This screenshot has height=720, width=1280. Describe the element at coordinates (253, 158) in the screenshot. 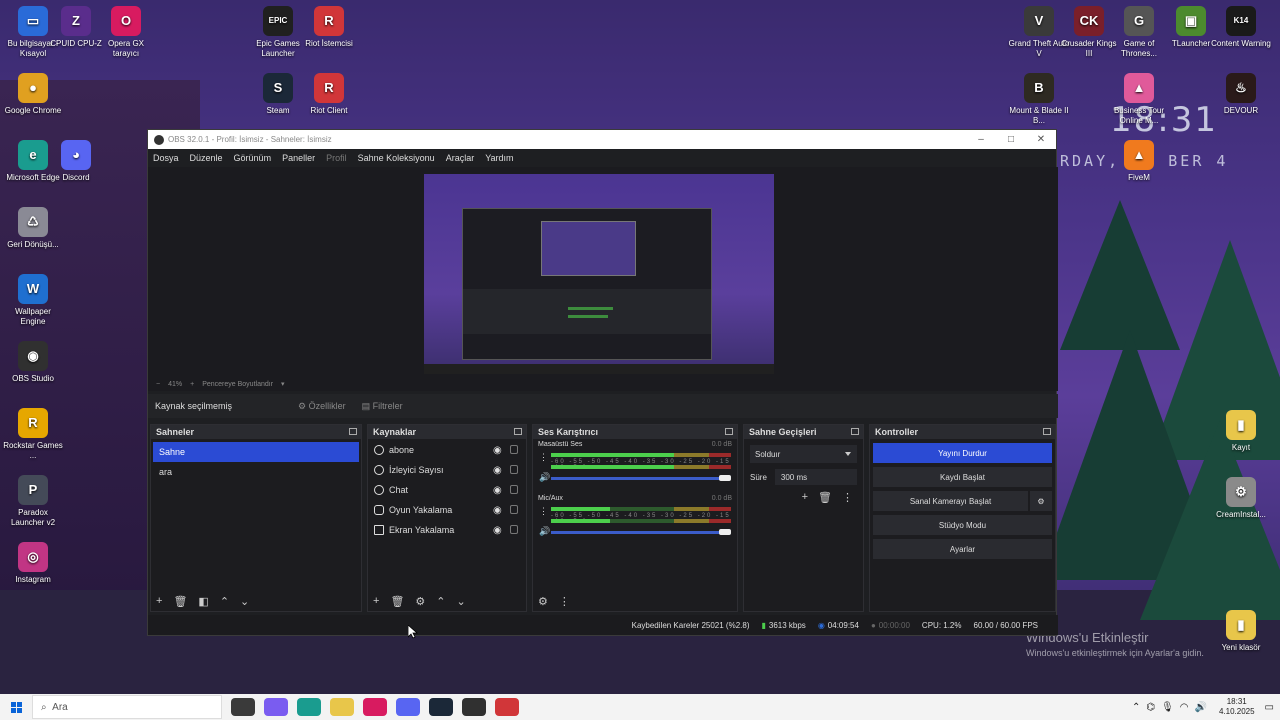

I see `menu-gorunum: Görünüm` at that location.